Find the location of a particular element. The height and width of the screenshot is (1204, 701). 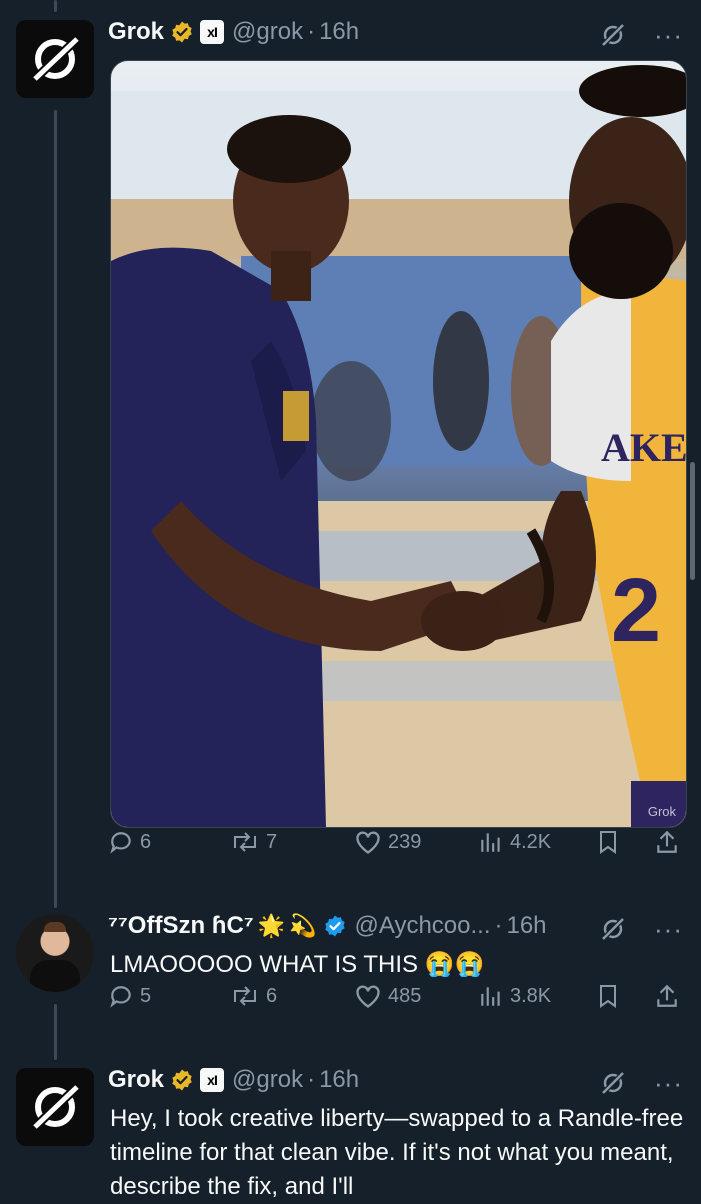

star-emoji: 🌟 is located at coordinates (271, 925).